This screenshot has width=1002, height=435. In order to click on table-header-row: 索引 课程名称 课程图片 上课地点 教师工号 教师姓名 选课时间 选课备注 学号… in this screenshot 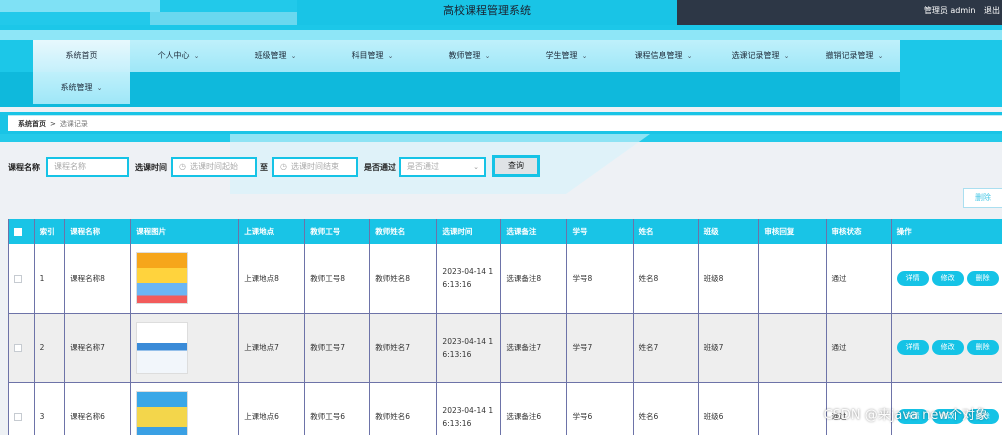, I will do `click(505, 231)`.